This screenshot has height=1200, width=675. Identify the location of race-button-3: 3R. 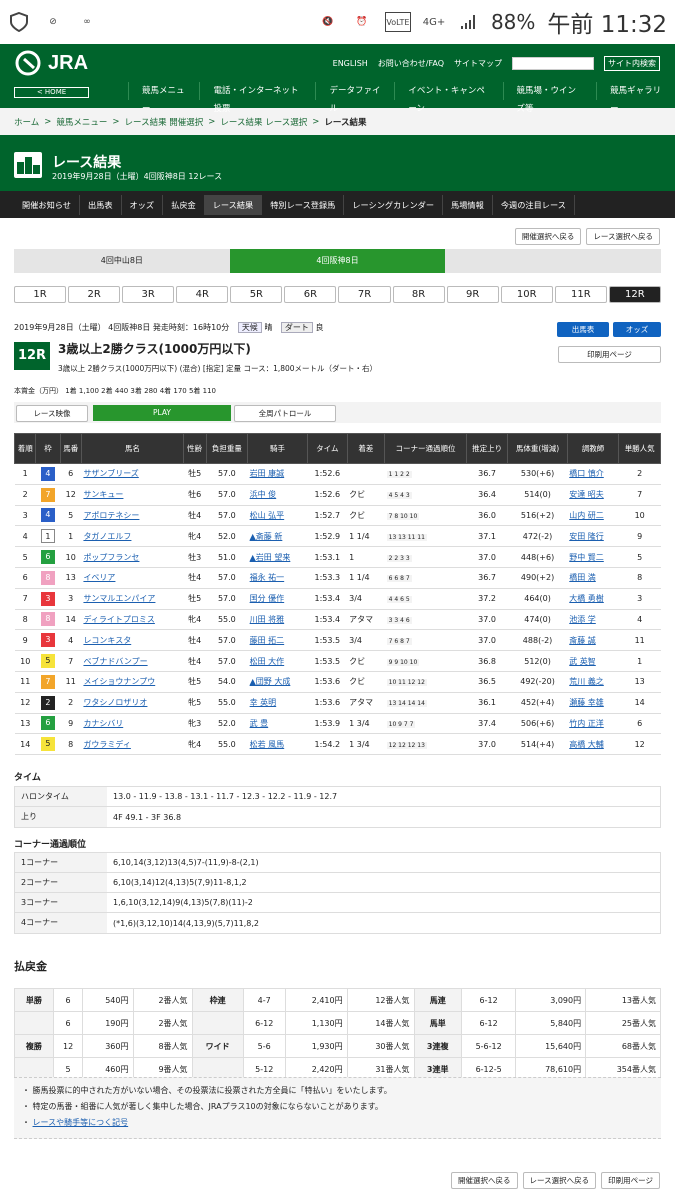
(148, 294).